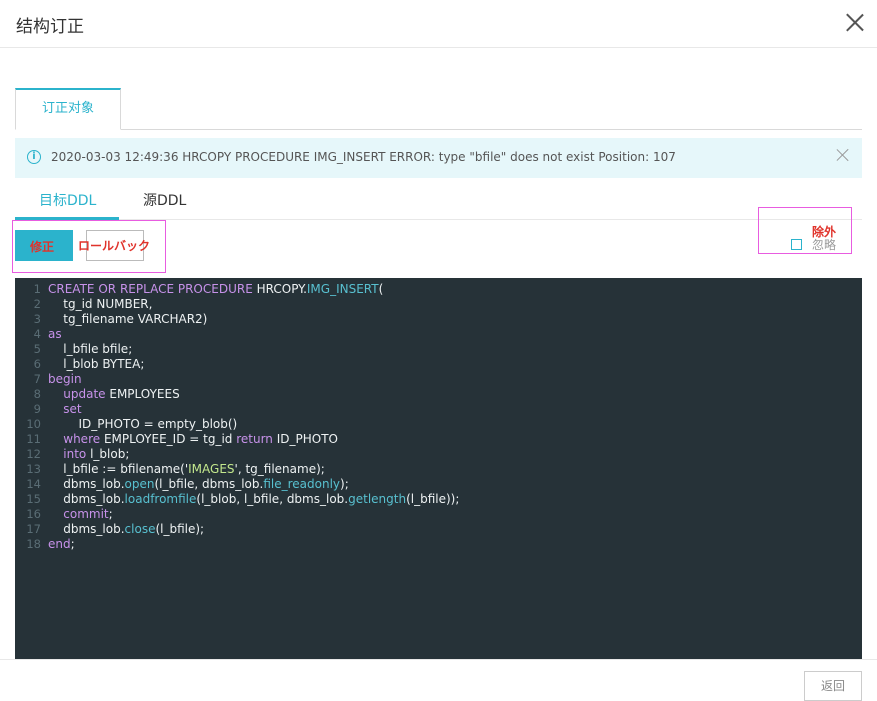  Describe the element at coordinates (37, 304) in the screenshot. I see `line-number: 2` at that location.